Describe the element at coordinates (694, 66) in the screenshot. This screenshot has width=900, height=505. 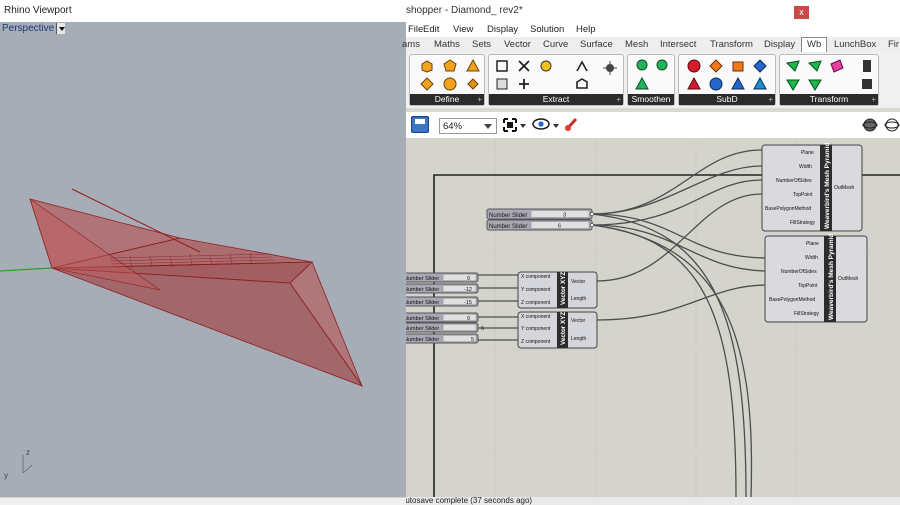
I see `subd-sphere-icon` at that location.